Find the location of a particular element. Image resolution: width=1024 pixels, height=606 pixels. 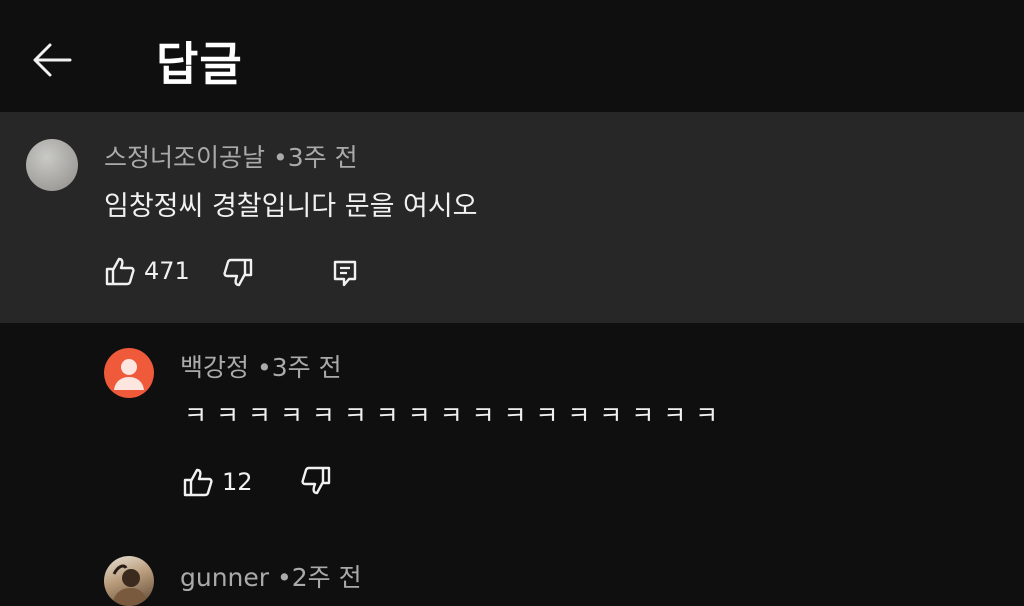

default-avatar is located at coordinates (129, 373).